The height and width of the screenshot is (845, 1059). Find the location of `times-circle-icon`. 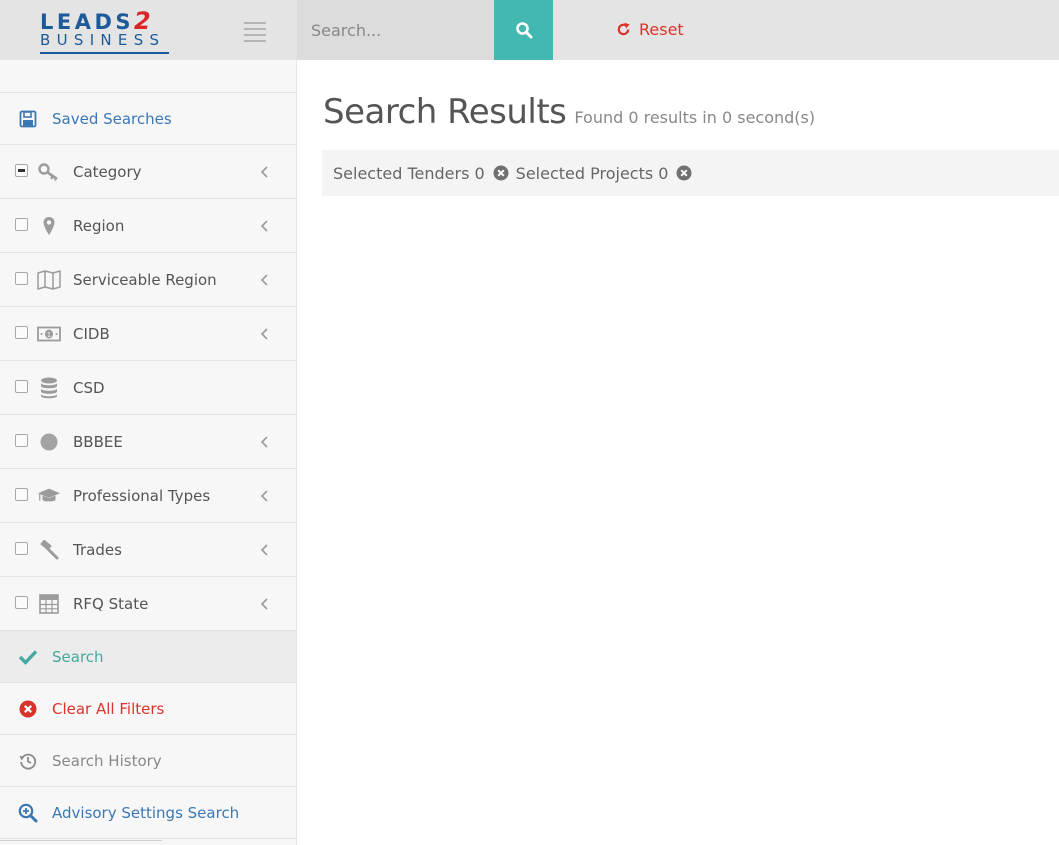

times-circle-icon is located at coordinates (28, 709).